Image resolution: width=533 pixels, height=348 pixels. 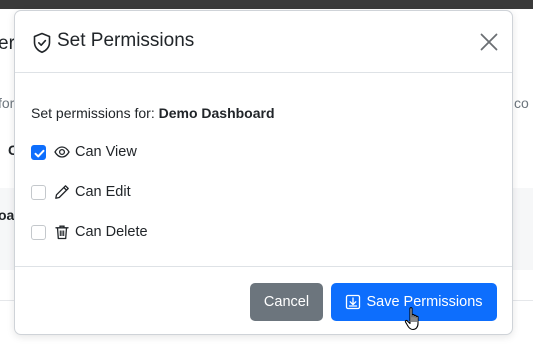 What do you see at coordinates (38, 192) in the screenshot?
I see `can-edit-checkbox` at bounding box center [38, 192].